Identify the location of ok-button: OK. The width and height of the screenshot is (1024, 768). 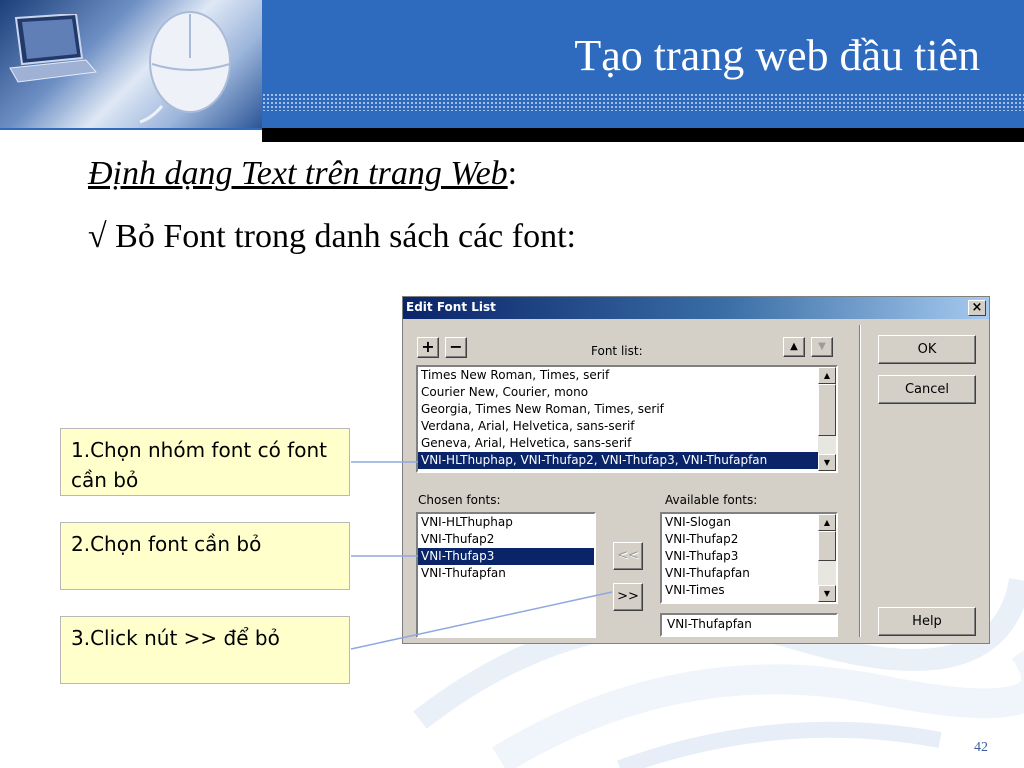
(927, 349).